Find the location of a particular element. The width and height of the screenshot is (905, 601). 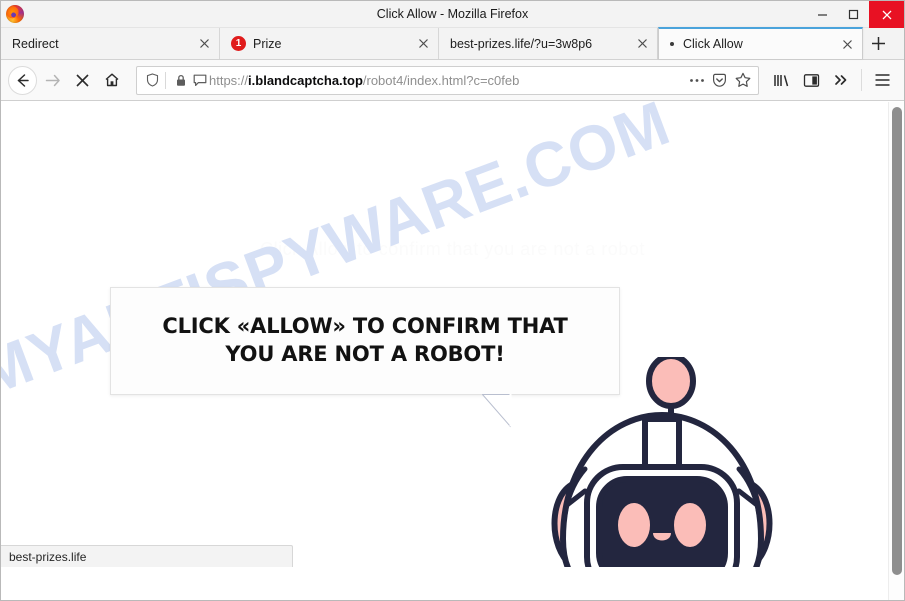

tab-prize: 1 Prize is located at coordinates (329, 43).